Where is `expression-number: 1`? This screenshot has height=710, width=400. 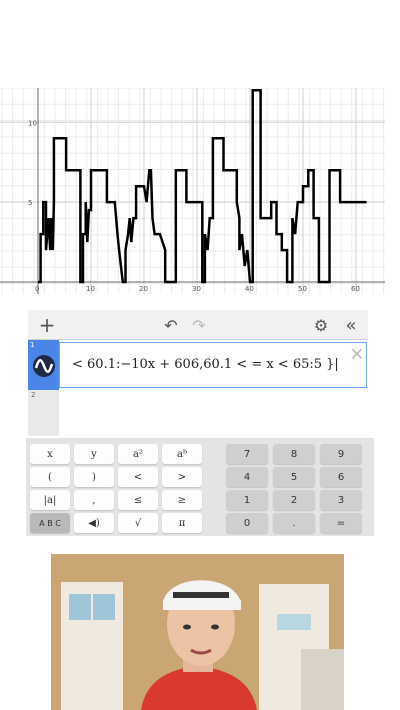 expression-number: 1 is located at coordinates (32, 345).